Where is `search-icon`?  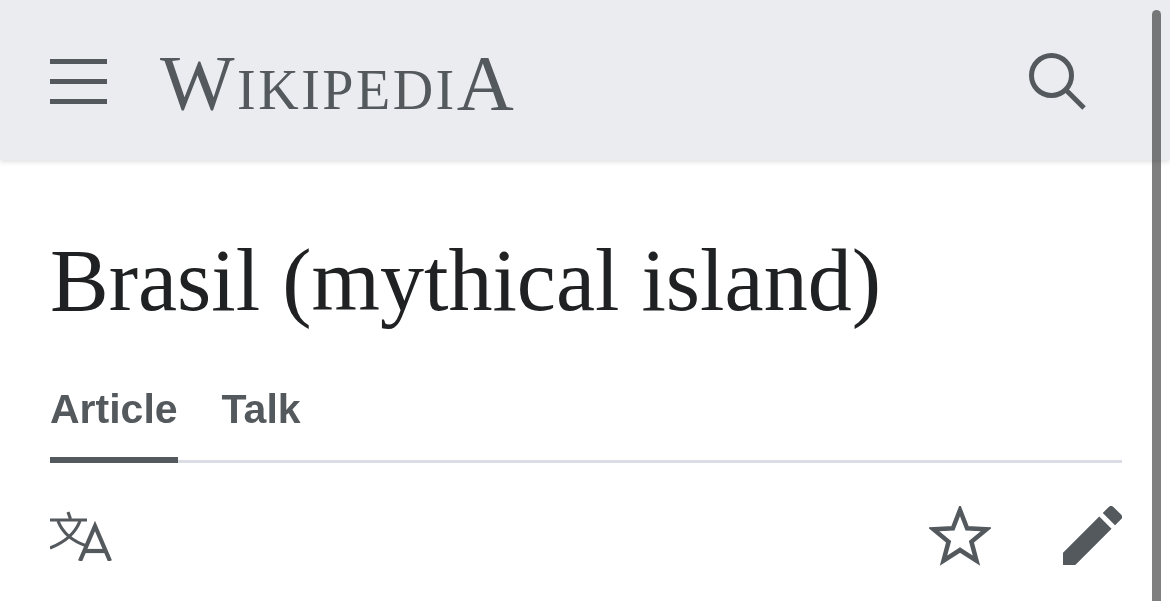
search-icon is located at coordinates (1058, 81).